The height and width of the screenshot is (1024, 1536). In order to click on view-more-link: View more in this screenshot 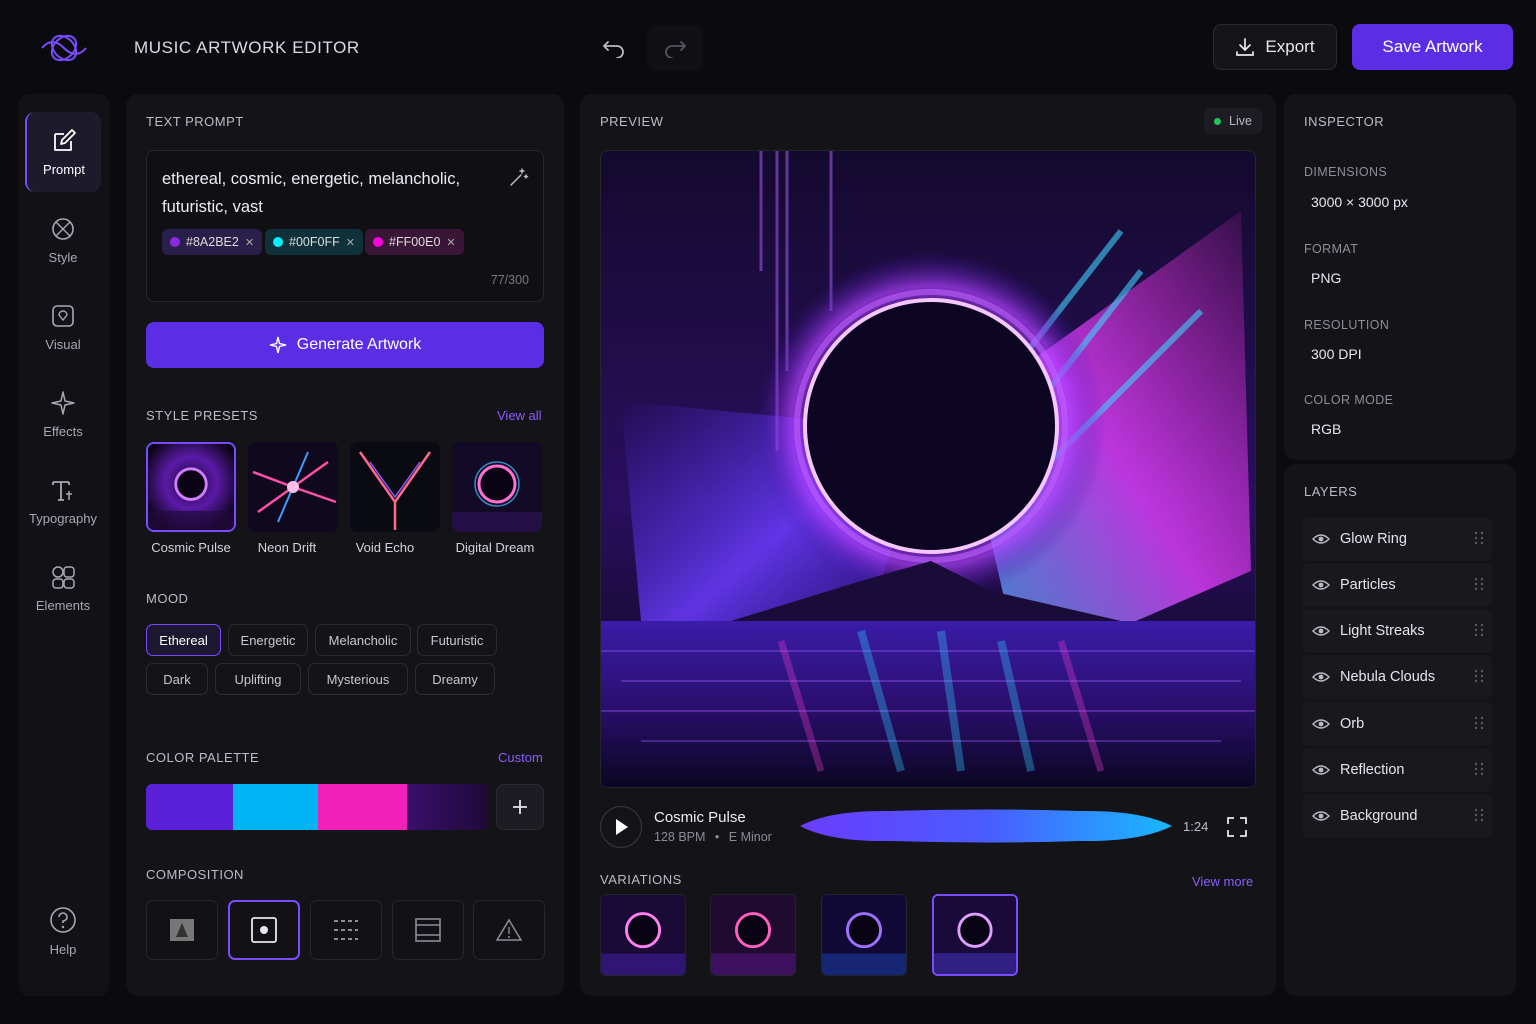, I will do `click(1222, 881)`.